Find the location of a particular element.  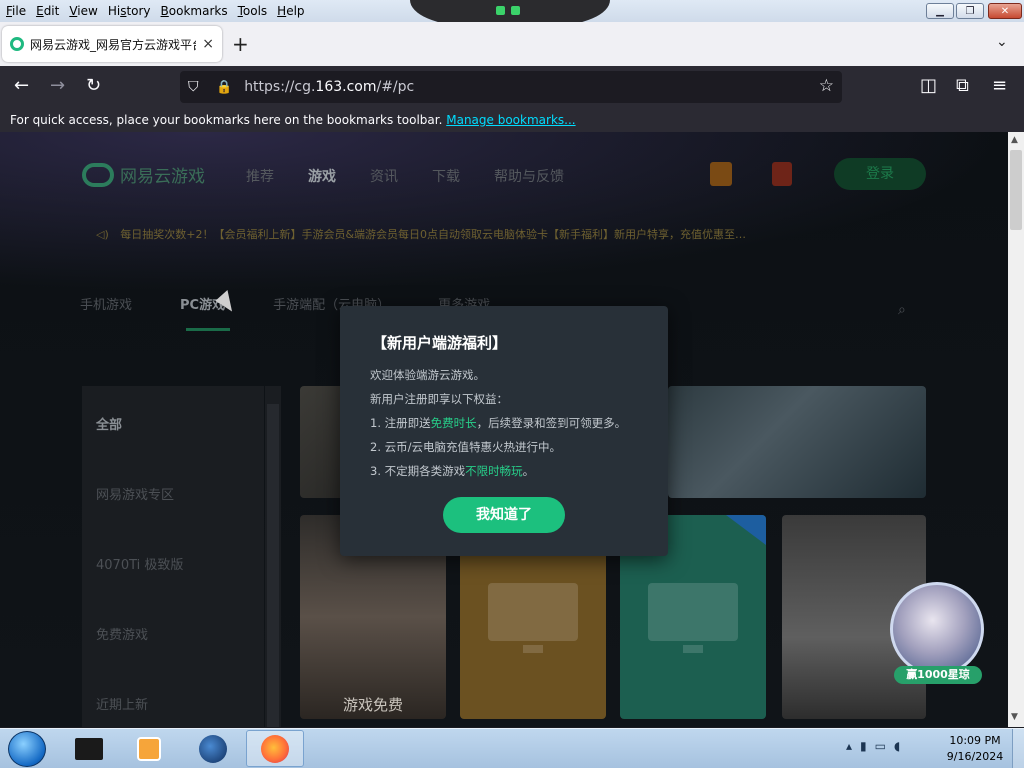

new-tab-icon: + is located at coordinates (240, 44).